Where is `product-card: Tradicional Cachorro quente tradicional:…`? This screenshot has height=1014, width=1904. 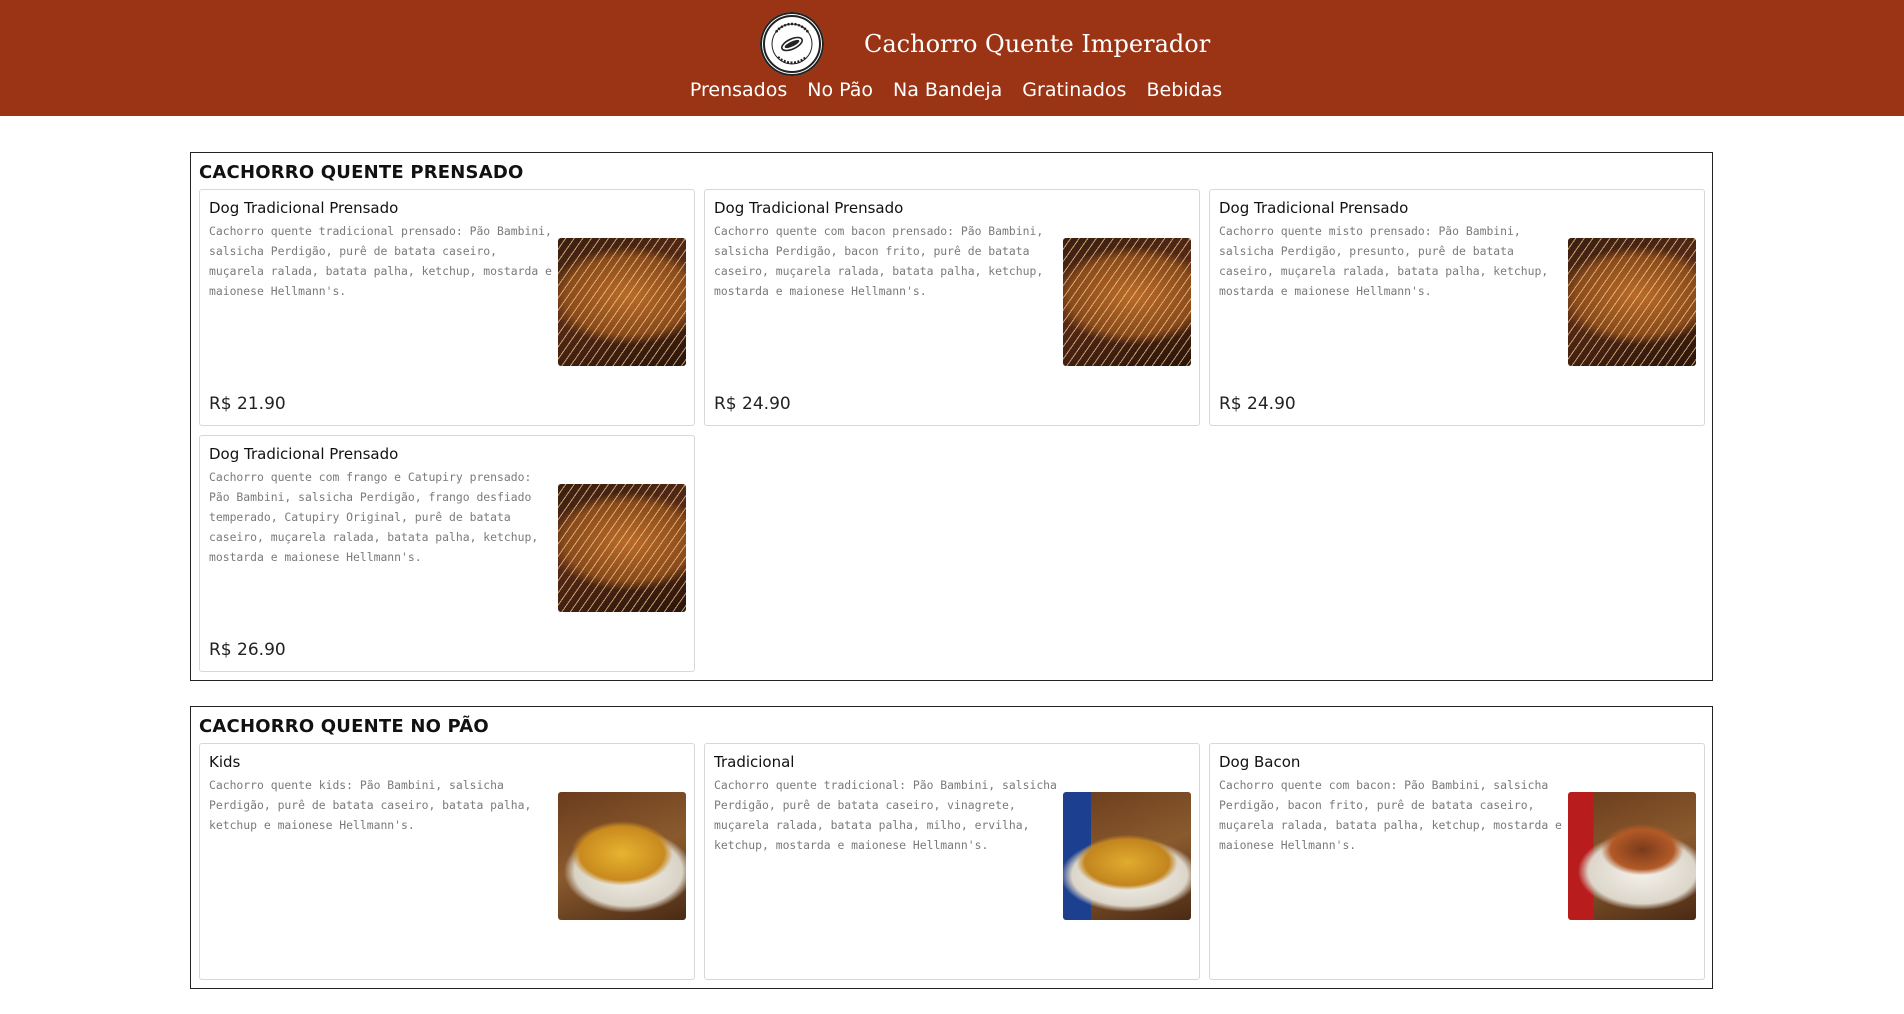 product-card: Tradicional Cachorro quente tradicional:… is located at coordinates (952, 861).